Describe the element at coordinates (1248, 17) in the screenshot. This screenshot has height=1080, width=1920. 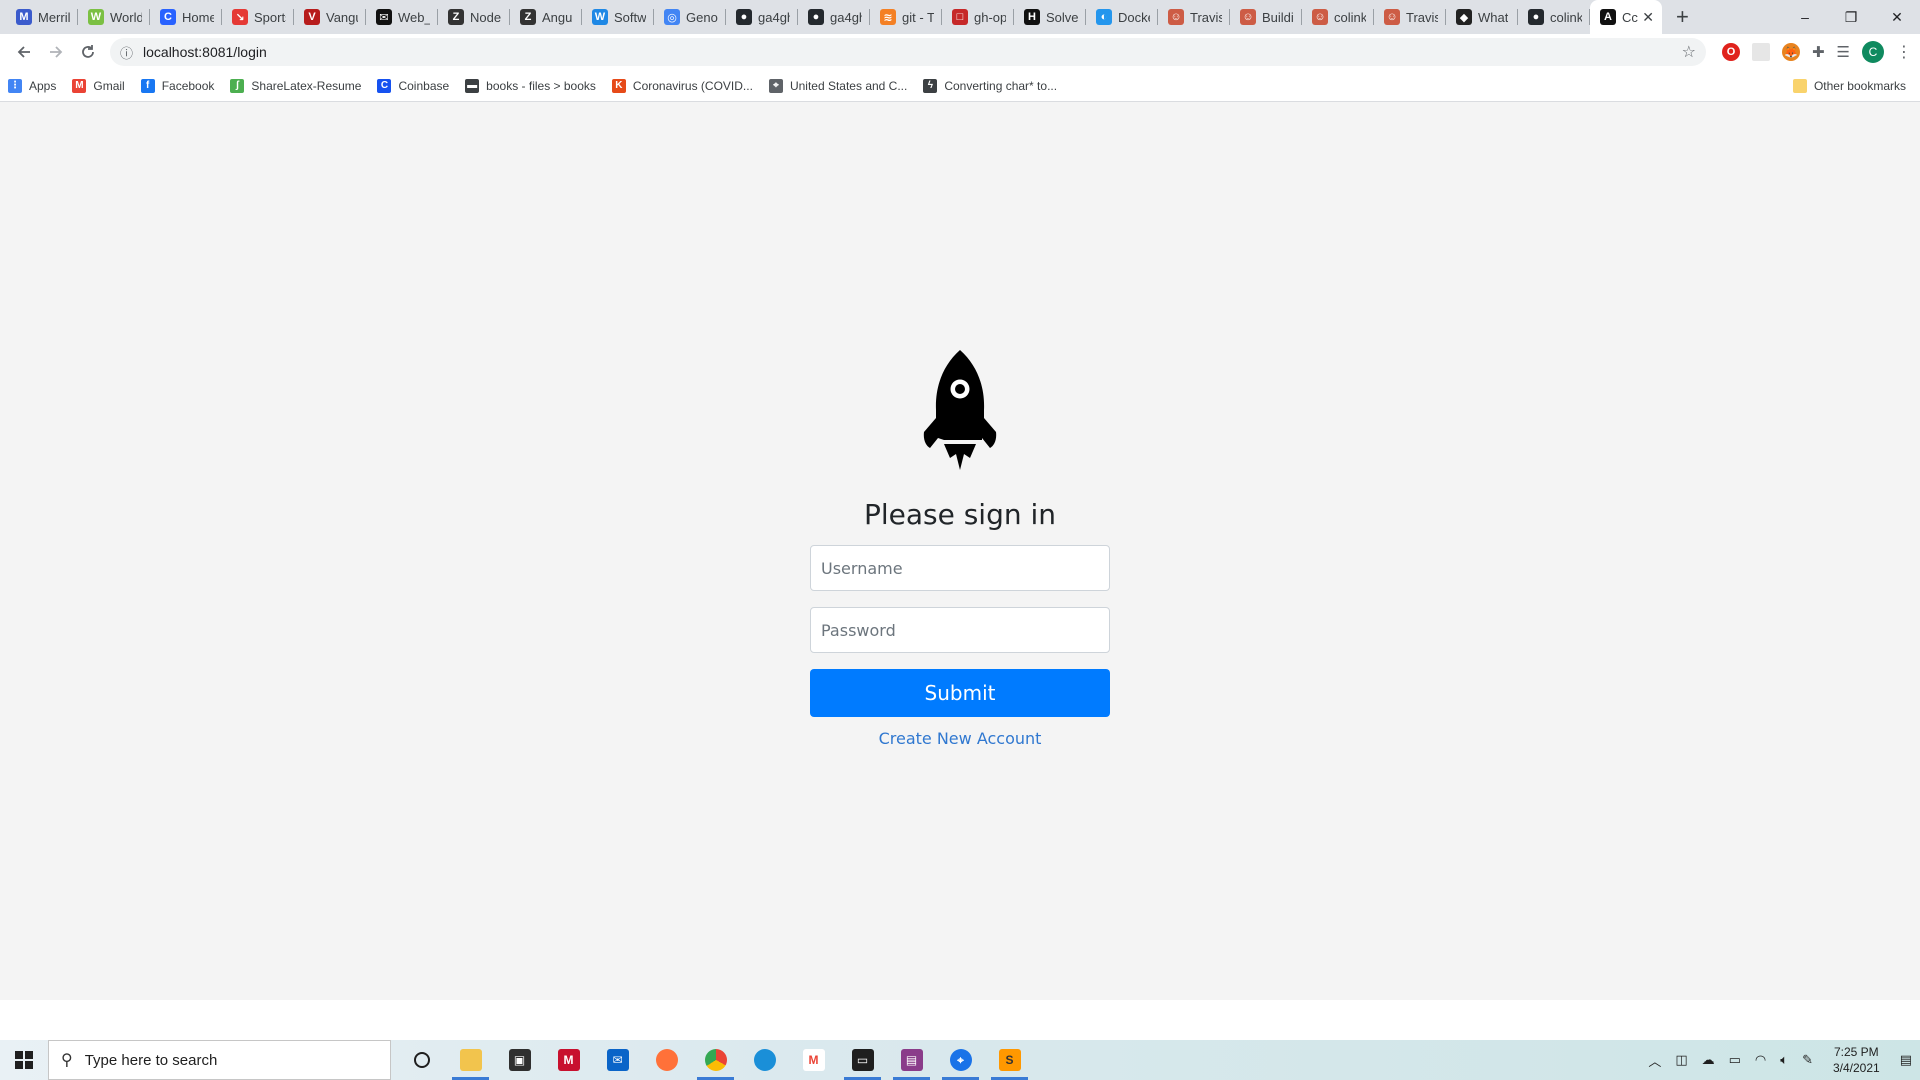
I see `tab-favicon-icon: ☺` at that location.